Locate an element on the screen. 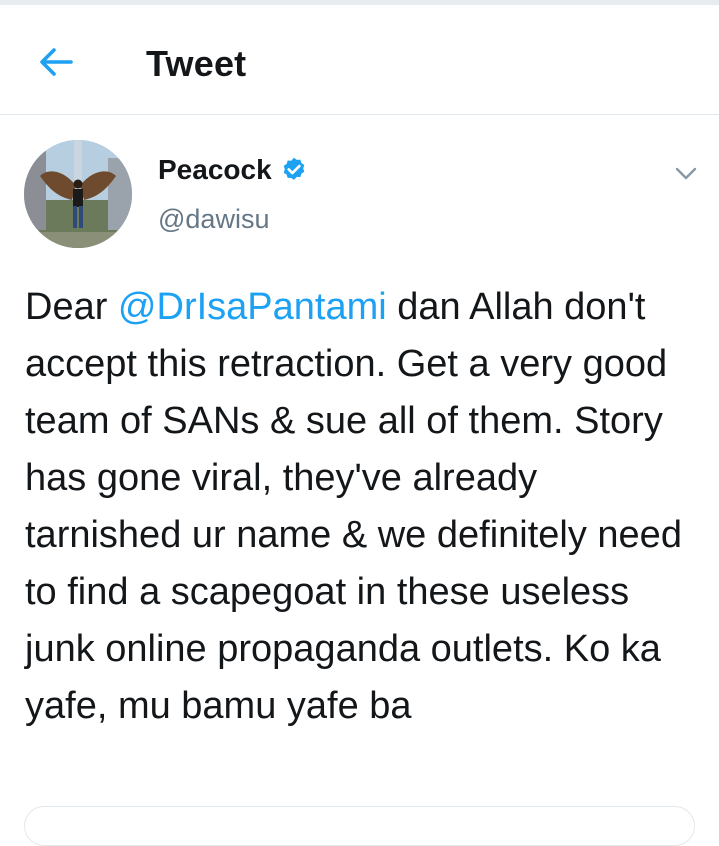 Image resolution: width=719 pixels, height=846 pixels. verified-badge-icon is located at coordinates (294, 170).